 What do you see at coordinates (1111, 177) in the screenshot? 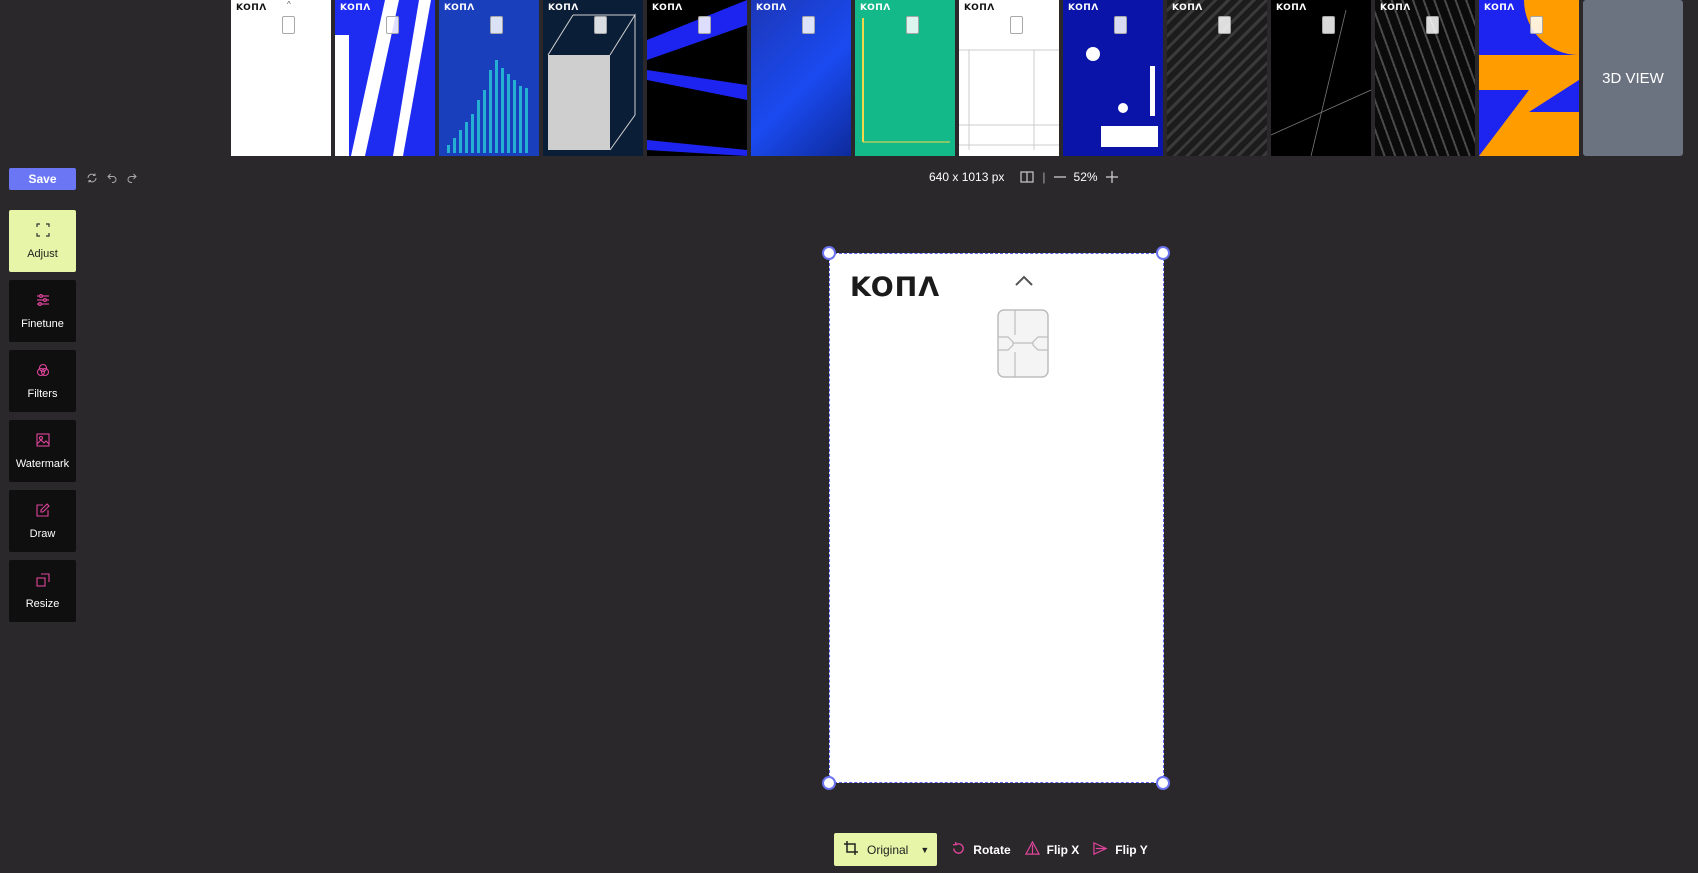
I see `zoom-in-icon` at bounding box center [1111, 177].